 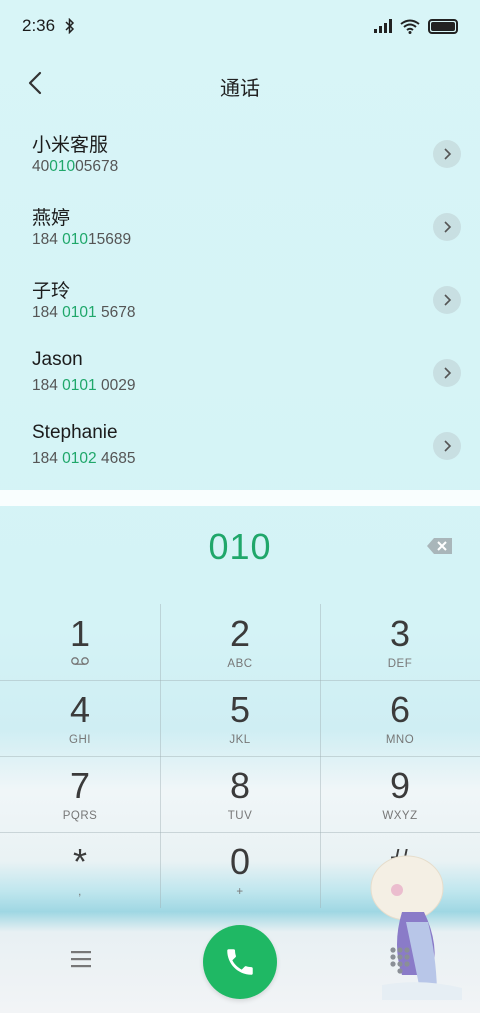 What do you see at coordinates (240, 26) in the screenshot?
I see `status-bar: 2:36` at bounding box center [240, 26].